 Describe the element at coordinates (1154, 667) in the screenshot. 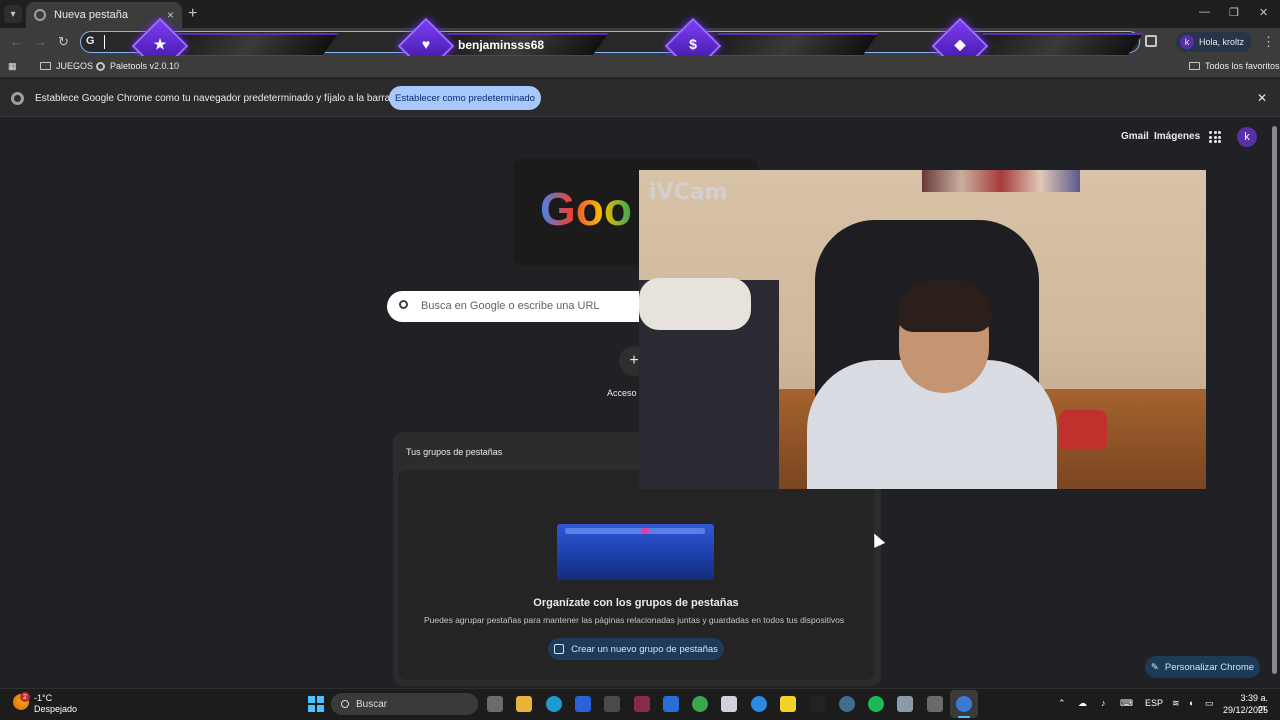

I see `pencil-icon: ✎` at that location.